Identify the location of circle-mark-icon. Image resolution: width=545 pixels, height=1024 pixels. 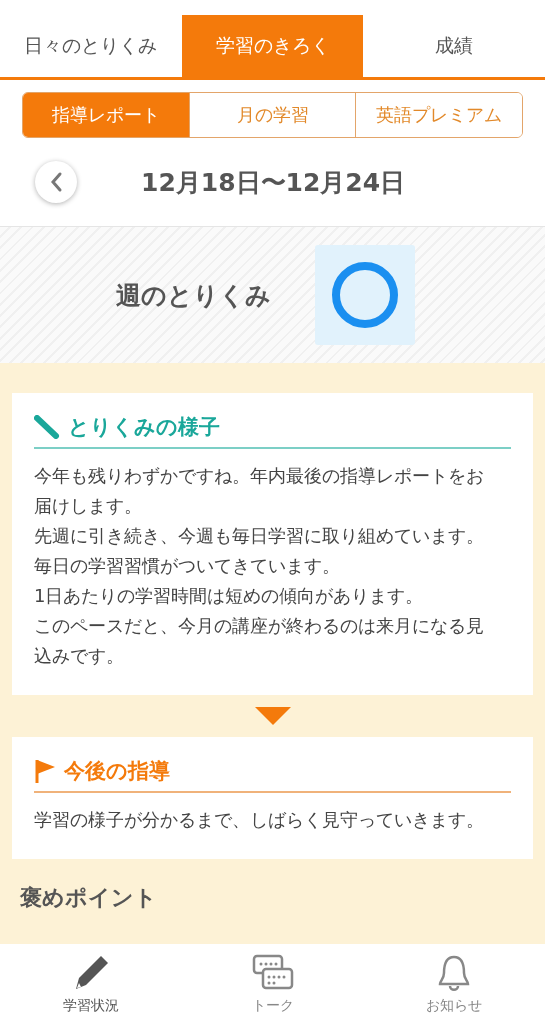
(365, 295).